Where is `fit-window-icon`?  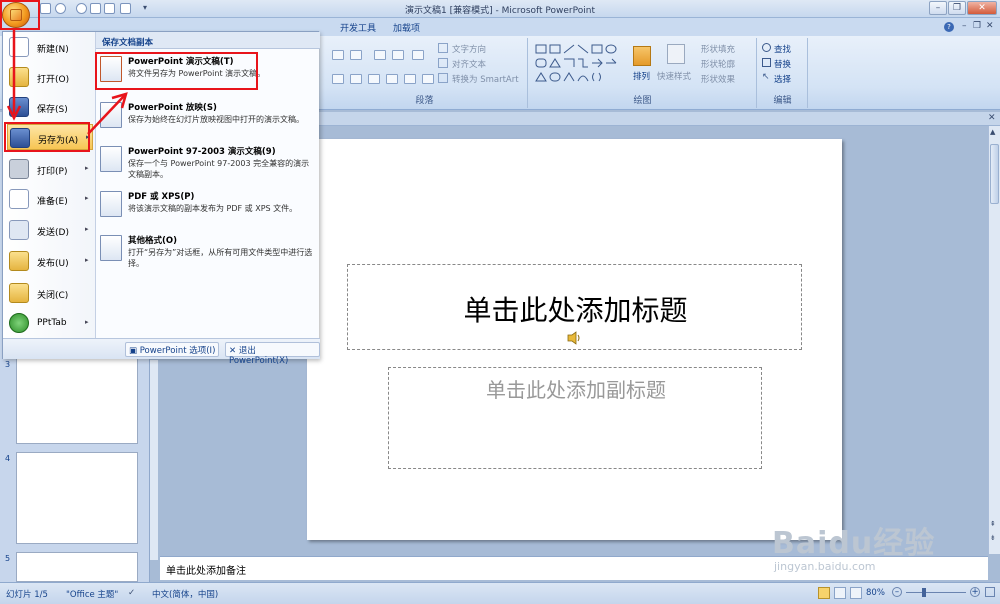
fit-window-icon is located at coordinates (990, 592).